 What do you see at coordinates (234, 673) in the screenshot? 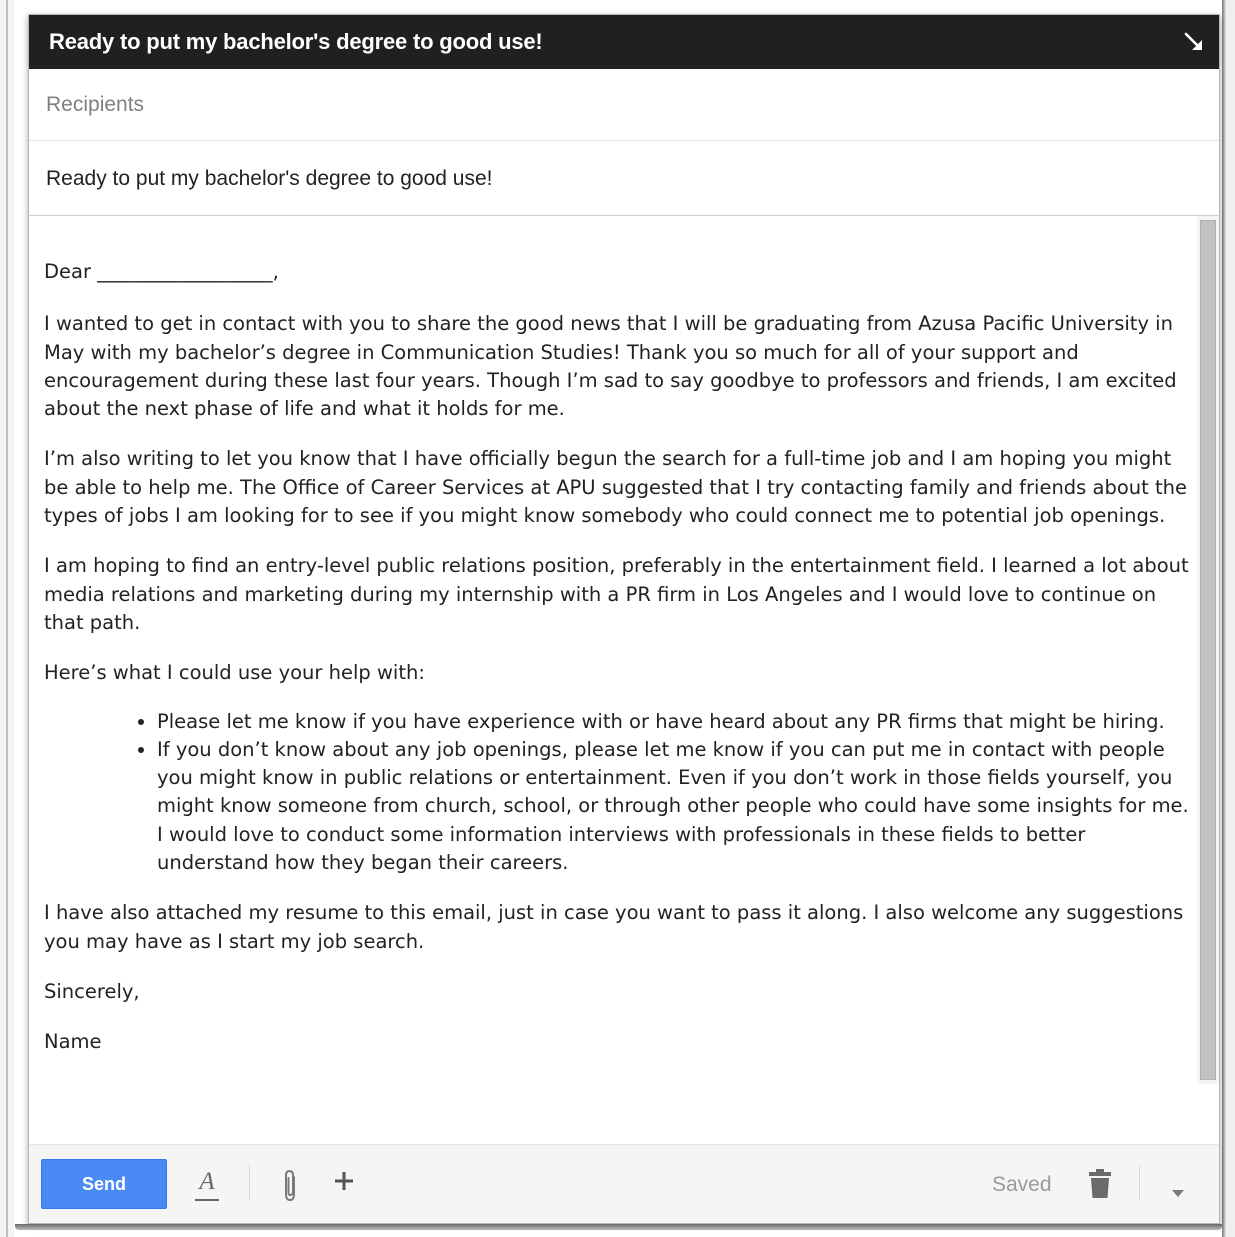
I see `body-paragraph: Here’s what I could use your help with:` at bounding box center [234, 673].